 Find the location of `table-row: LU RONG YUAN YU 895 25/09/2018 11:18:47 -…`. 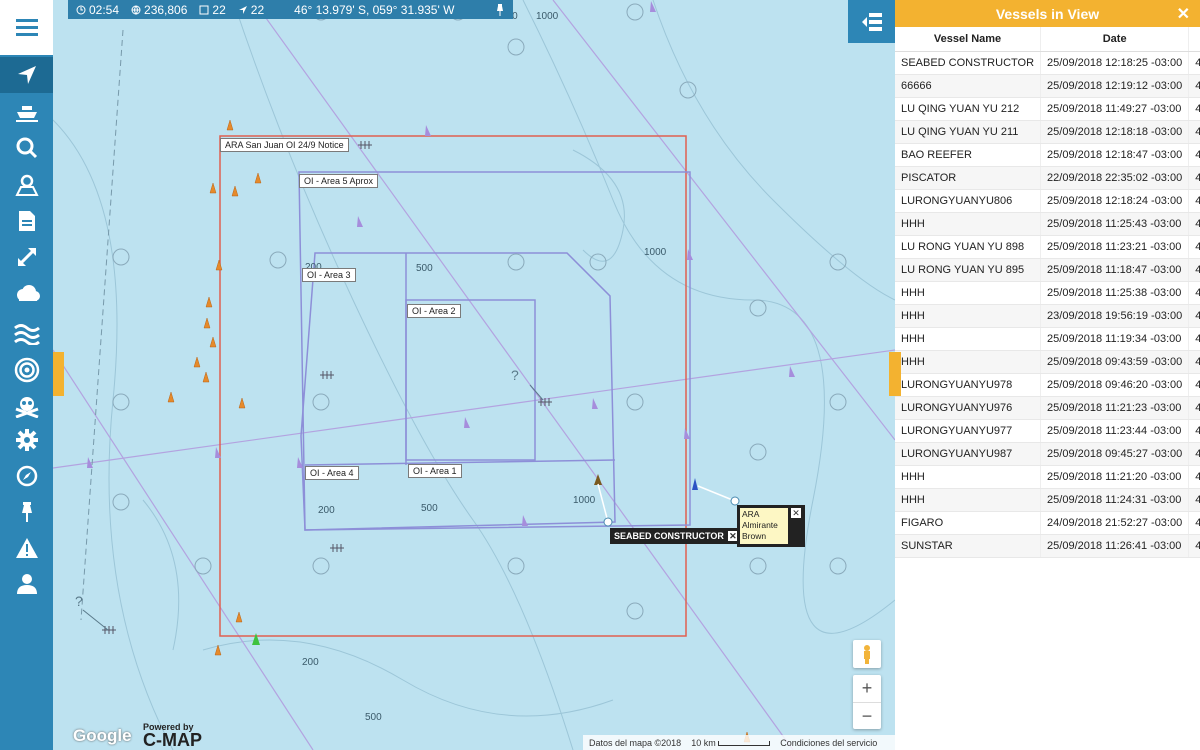

table-row: LU RONG YUAN YU 895 25/09/2018 11:18:47 -… is located at coordinates (1047, 270).